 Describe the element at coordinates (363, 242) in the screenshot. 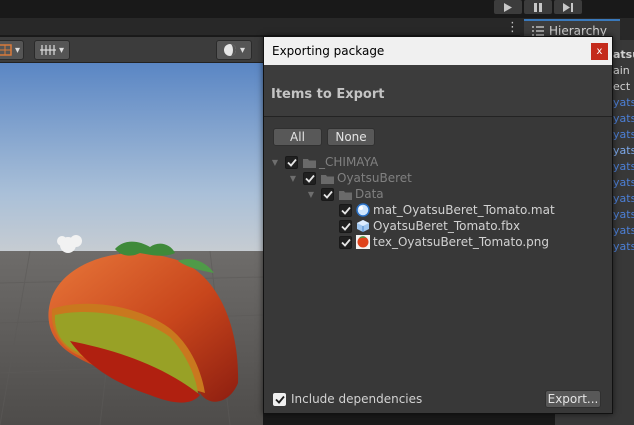

I see `texture-icon` at that location.